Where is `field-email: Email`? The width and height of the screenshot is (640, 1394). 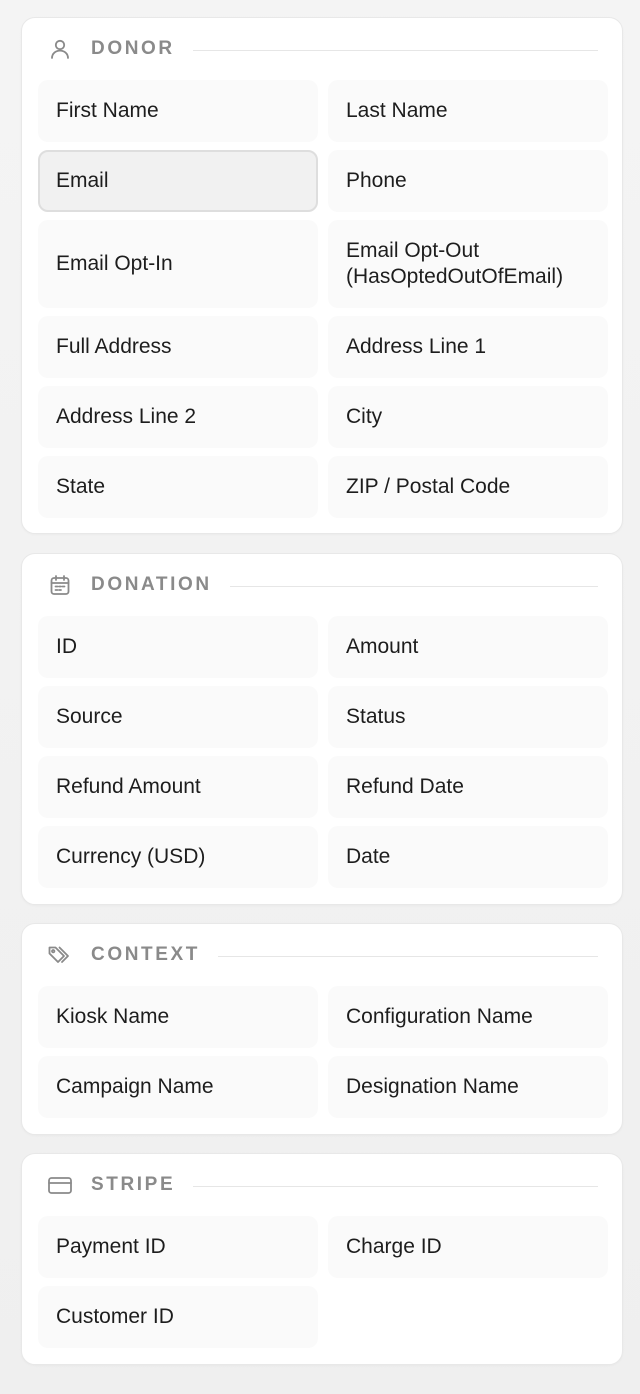 field-email: Email is located at coordinates (178, 181).